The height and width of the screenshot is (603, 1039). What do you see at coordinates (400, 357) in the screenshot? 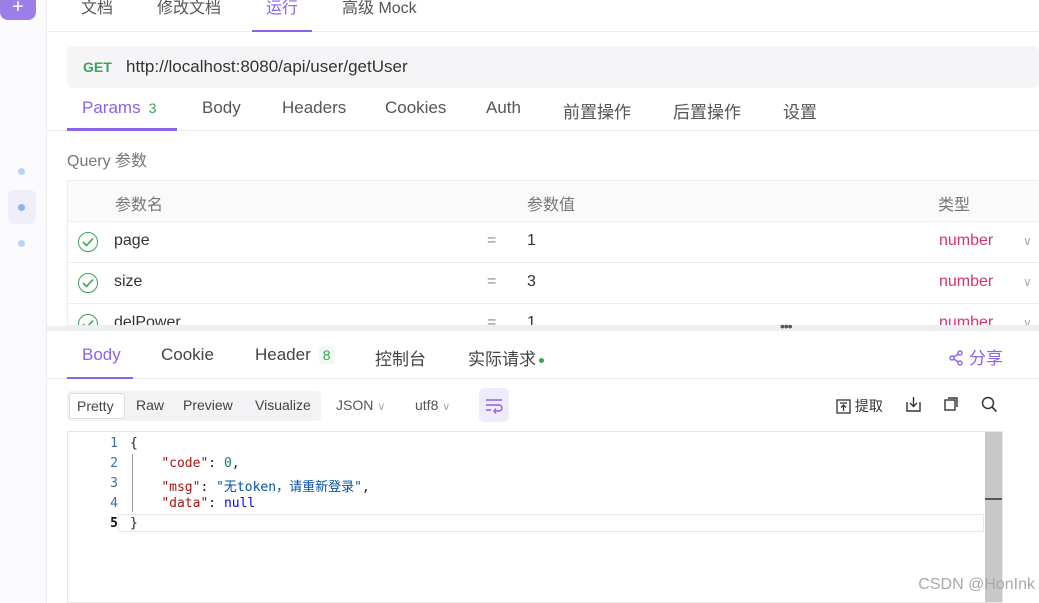
I see `tab-console: 控制台` at bounding box center [400, 357].